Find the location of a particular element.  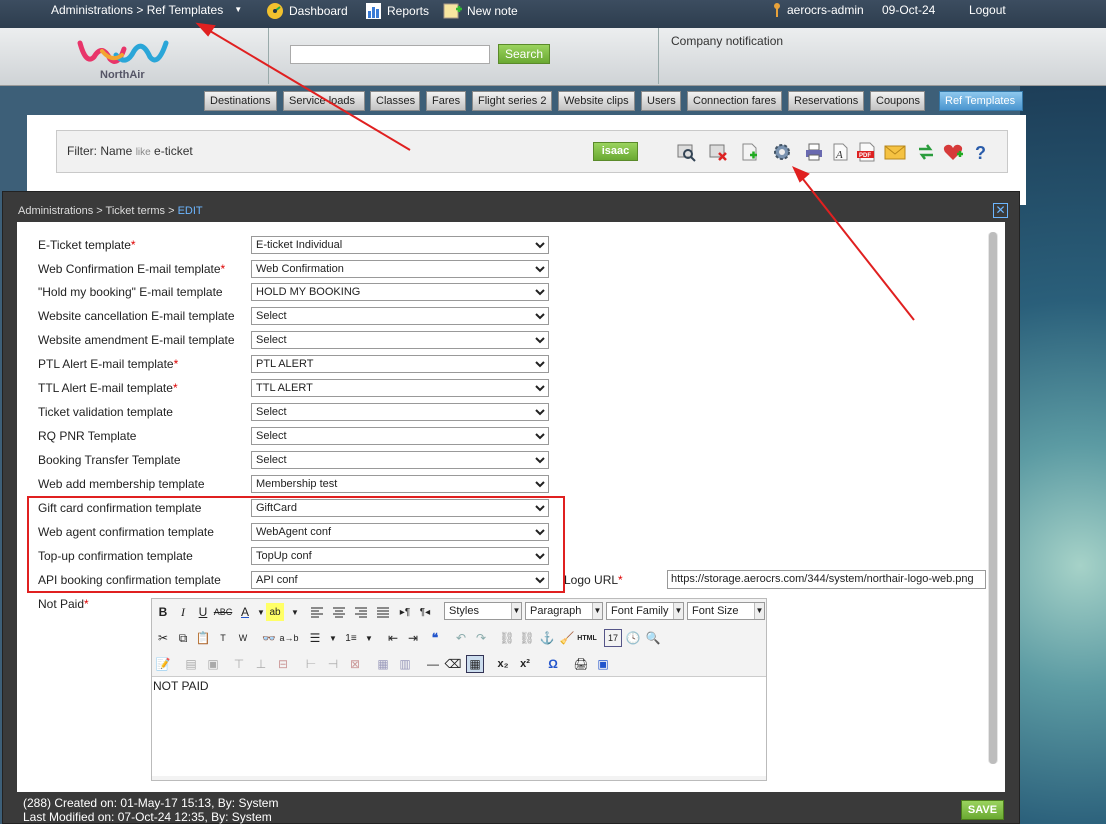

visual-aid-icon: 📝 is located at coordinates (163, 664).